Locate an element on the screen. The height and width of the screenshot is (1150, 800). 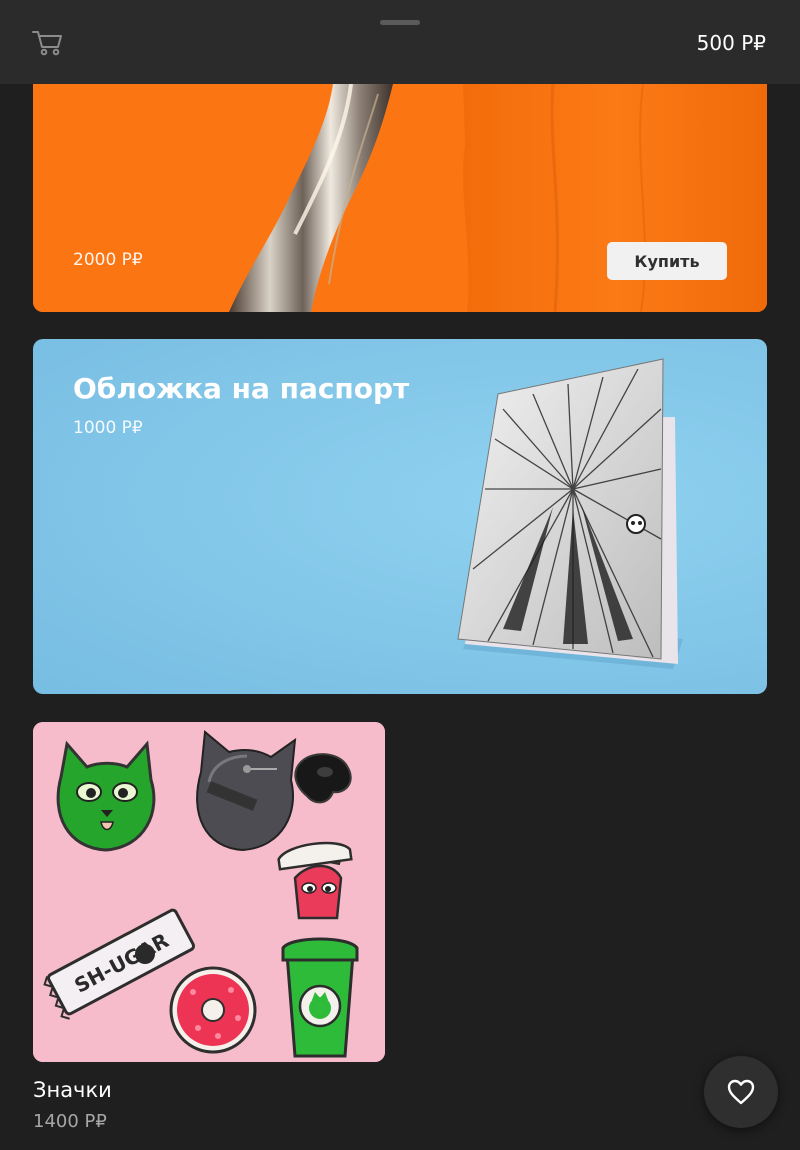
product-price: 1000 Р₽ is located at coordinates (108, 428).